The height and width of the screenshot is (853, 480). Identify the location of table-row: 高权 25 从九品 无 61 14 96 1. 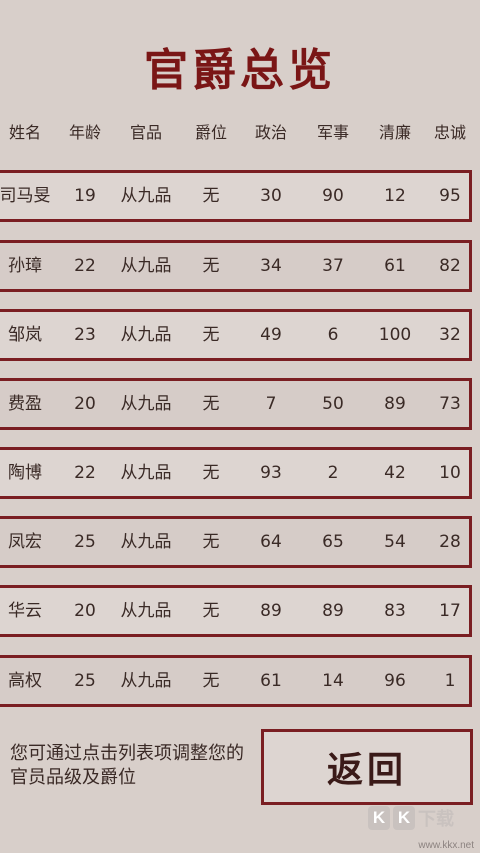
(236, 681).